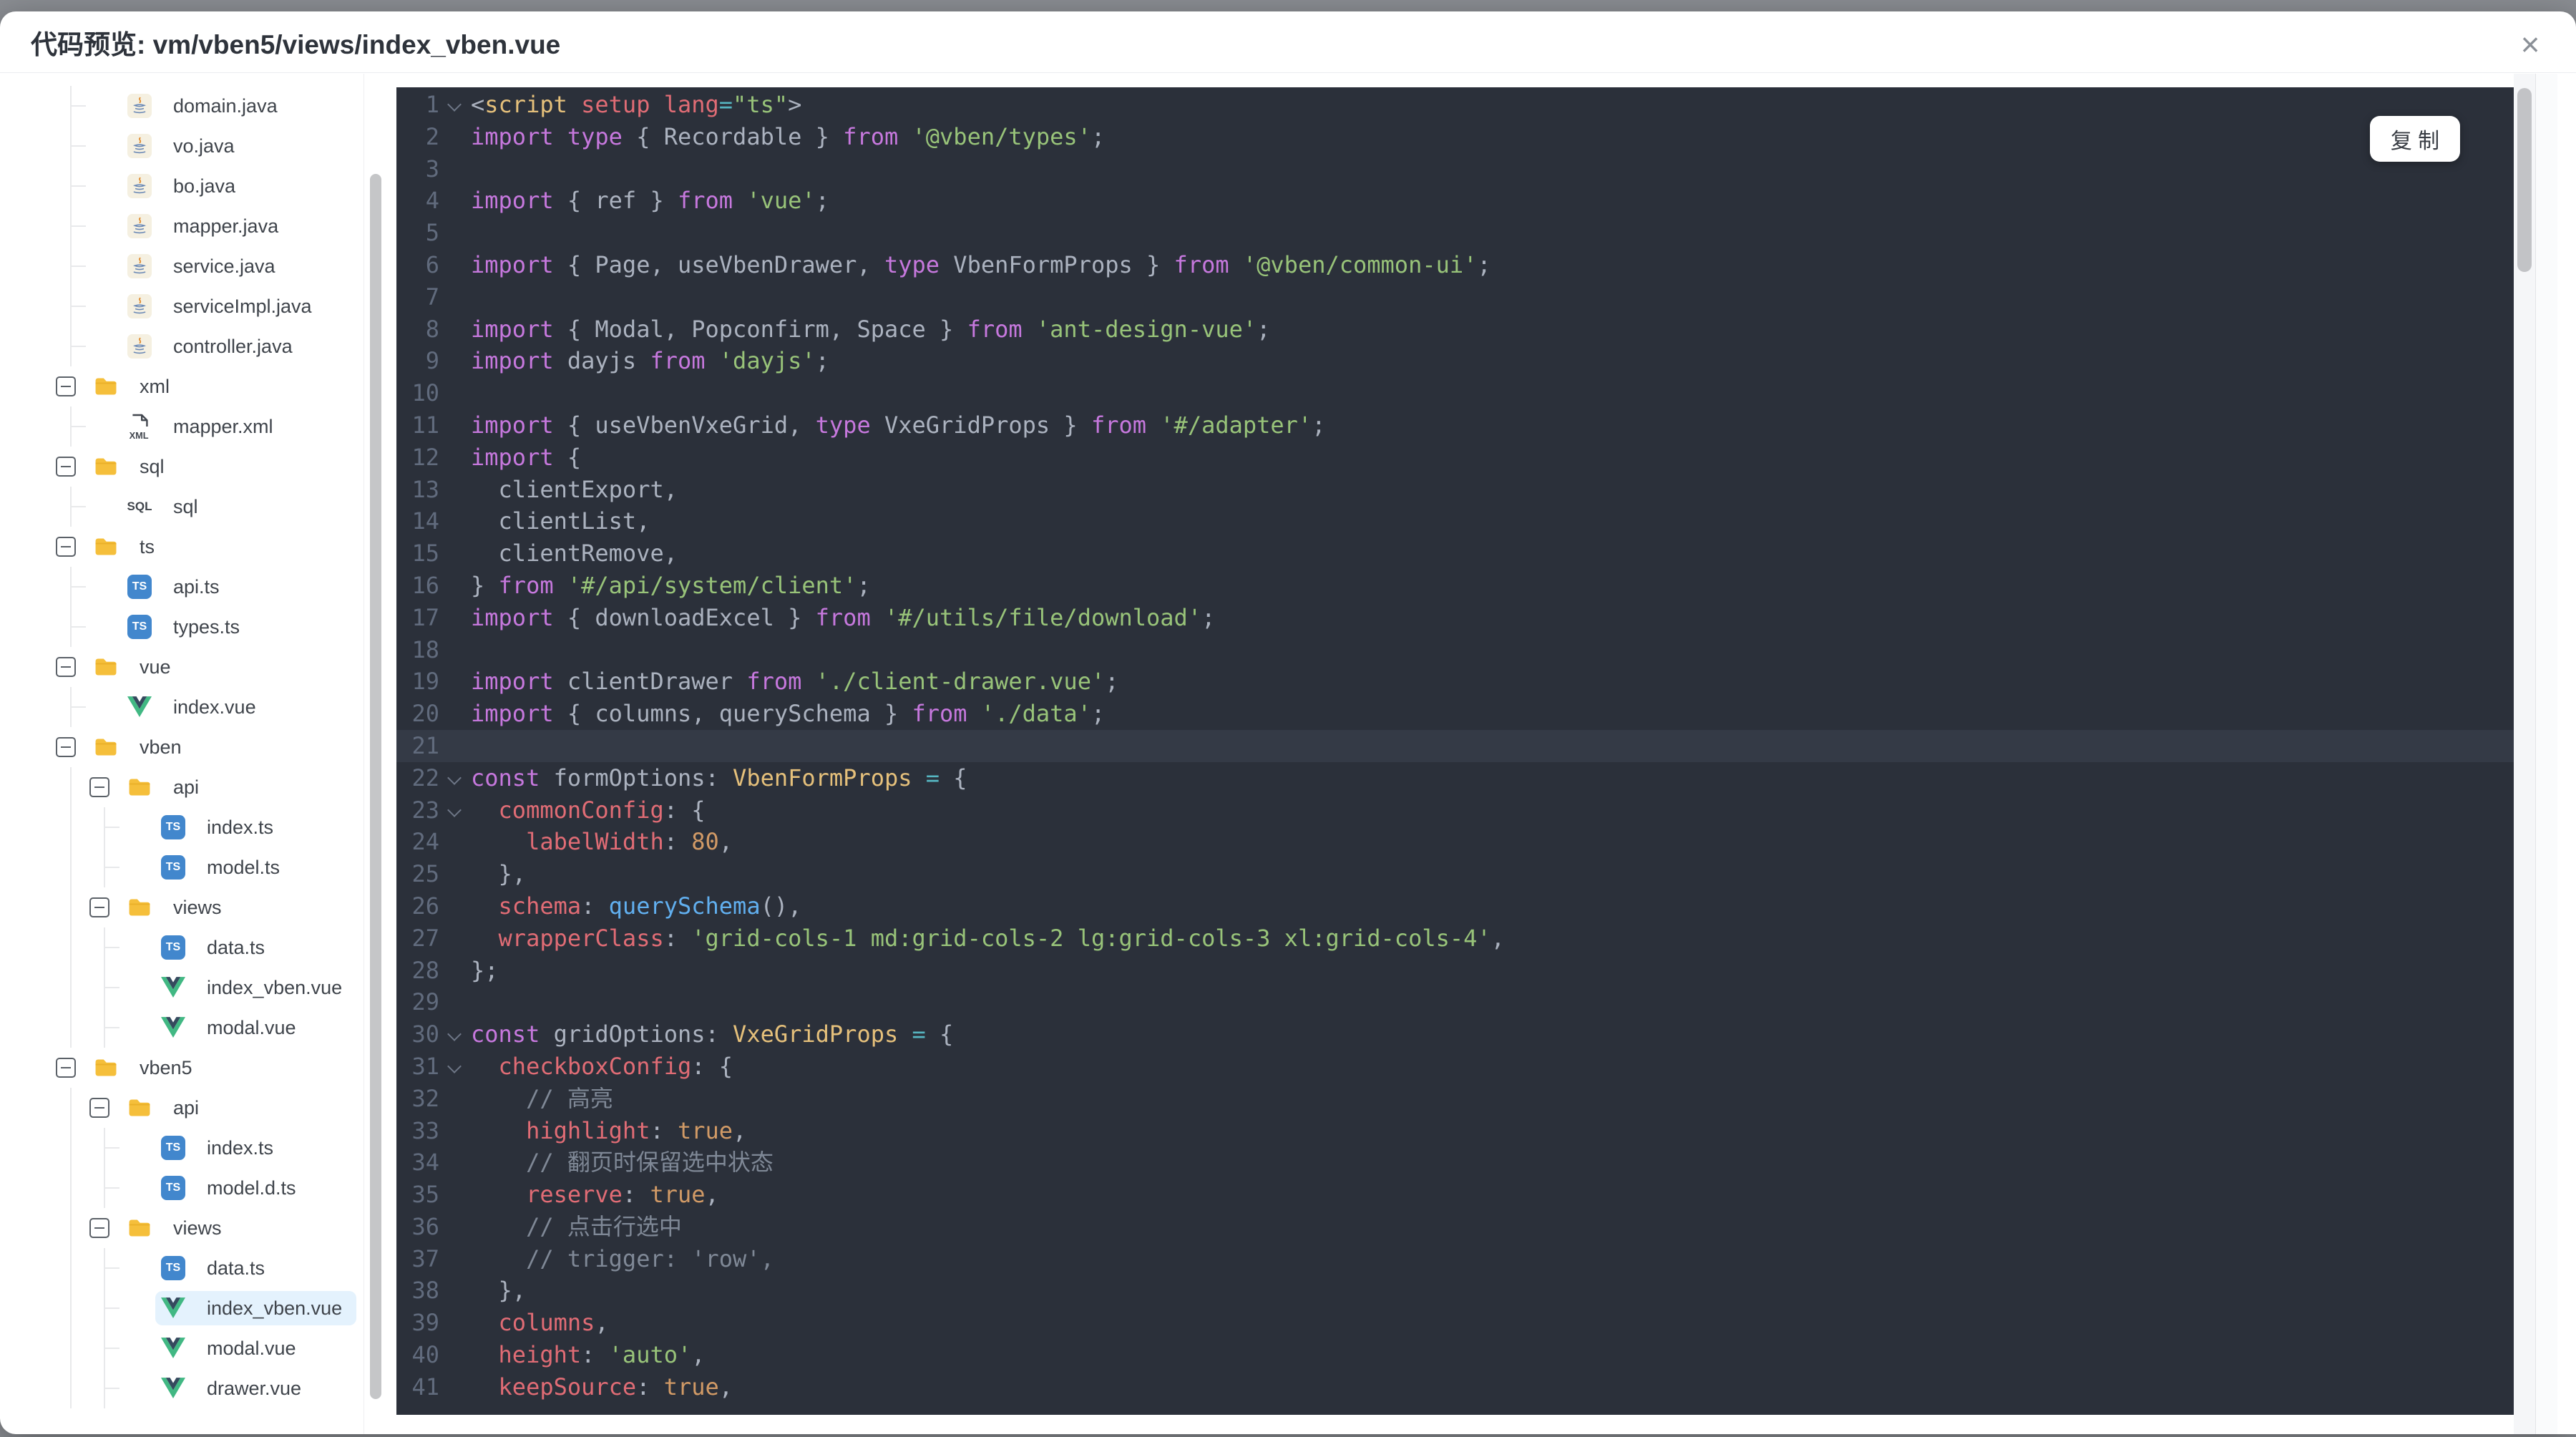 The image size is (2576, 1437). Describe the element at coordinates (526, 457) in the screenshot. I see `code-text: import {` at that location.